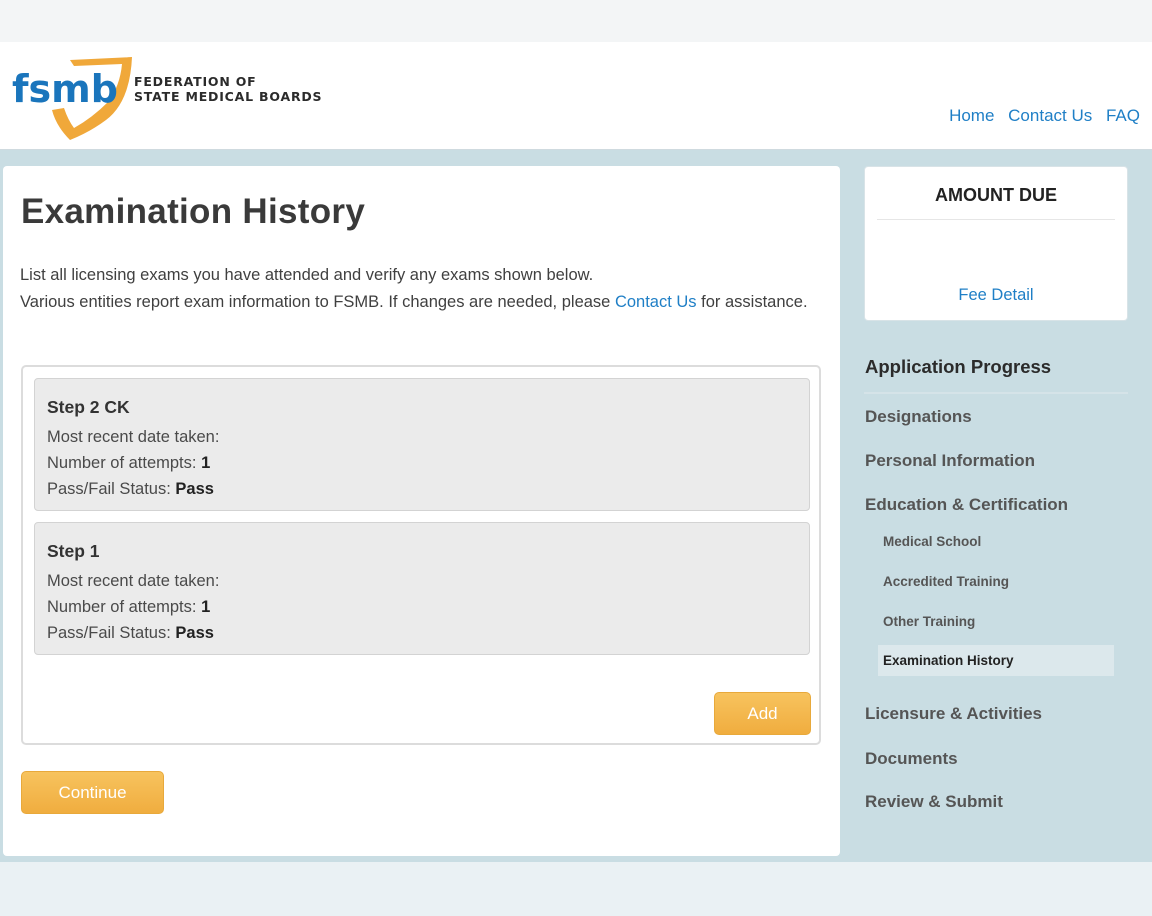  I want to click on svg-text: fsmb, so click(65, 89).